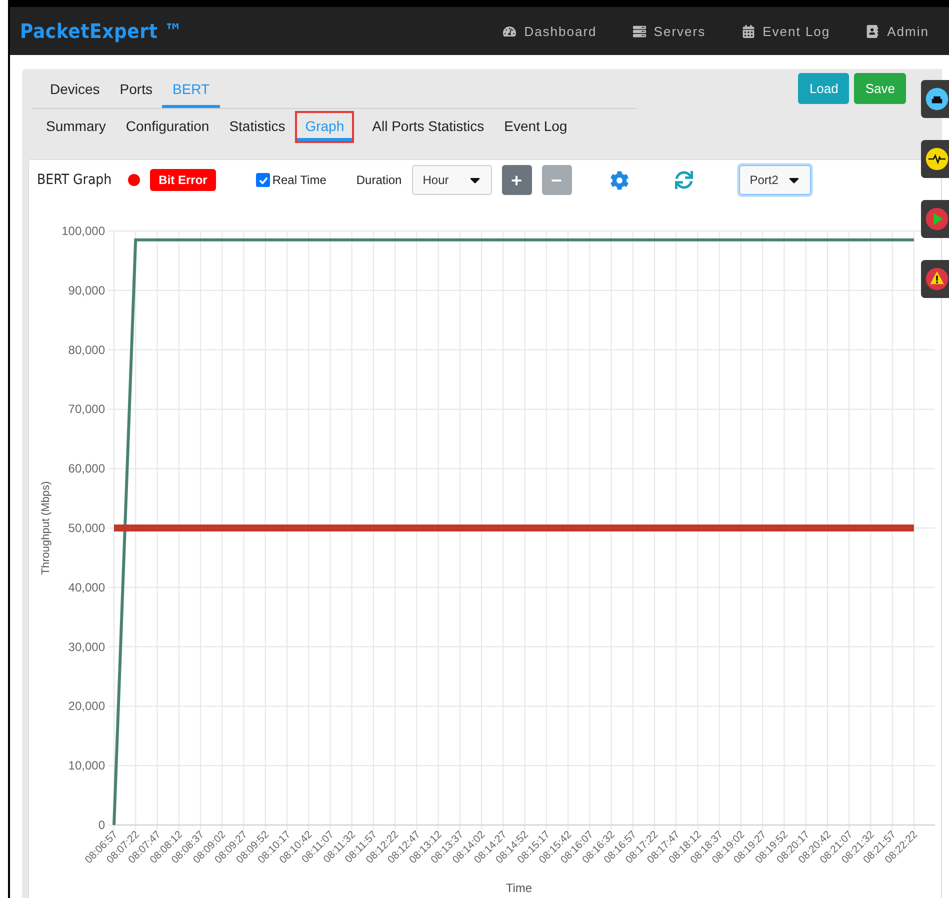 This screenshot has width=949, height=898. Describe the element at coordinates (101, 825) in the screenshot. I see `y-tick-label: 0` at that location.